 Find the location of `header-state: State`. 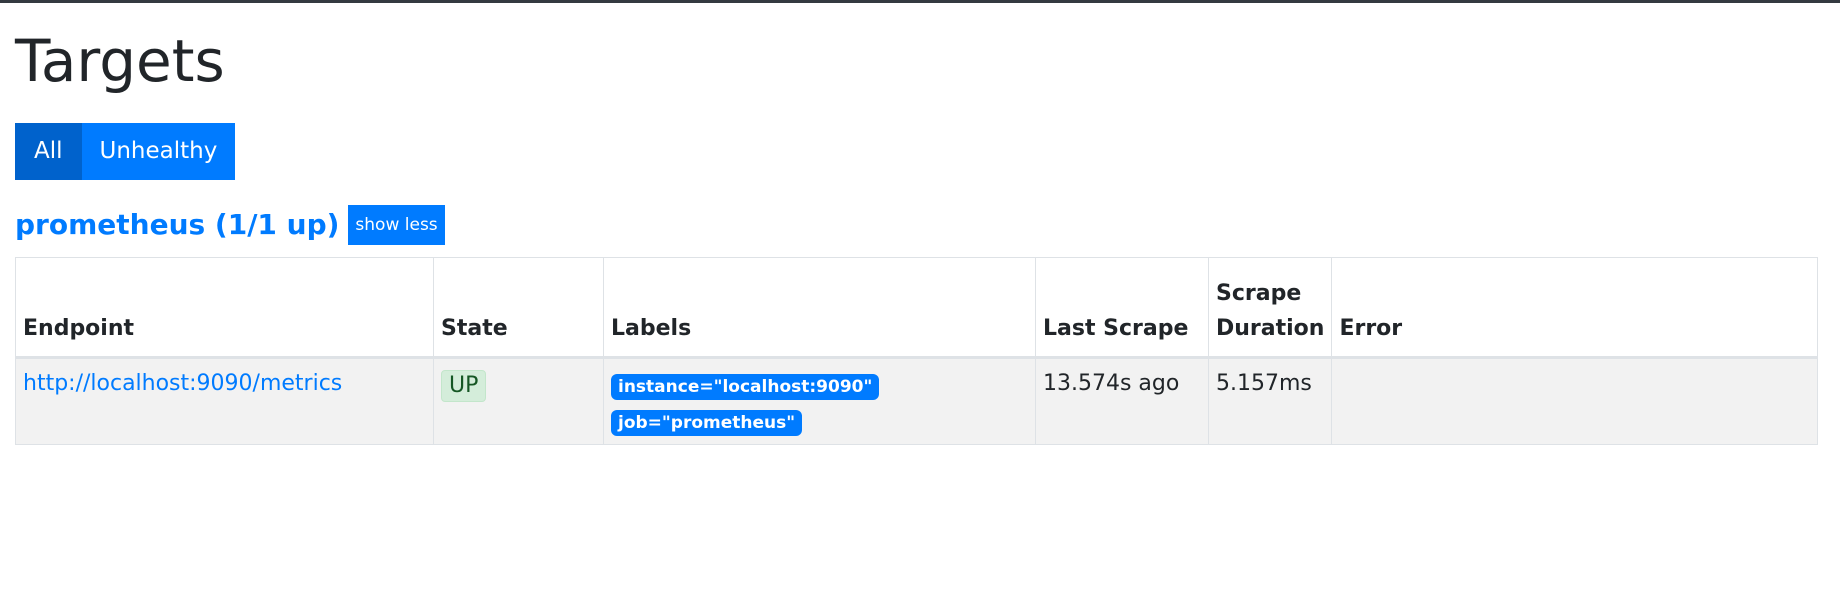

header-state: State is located at coordinates (518, 308).